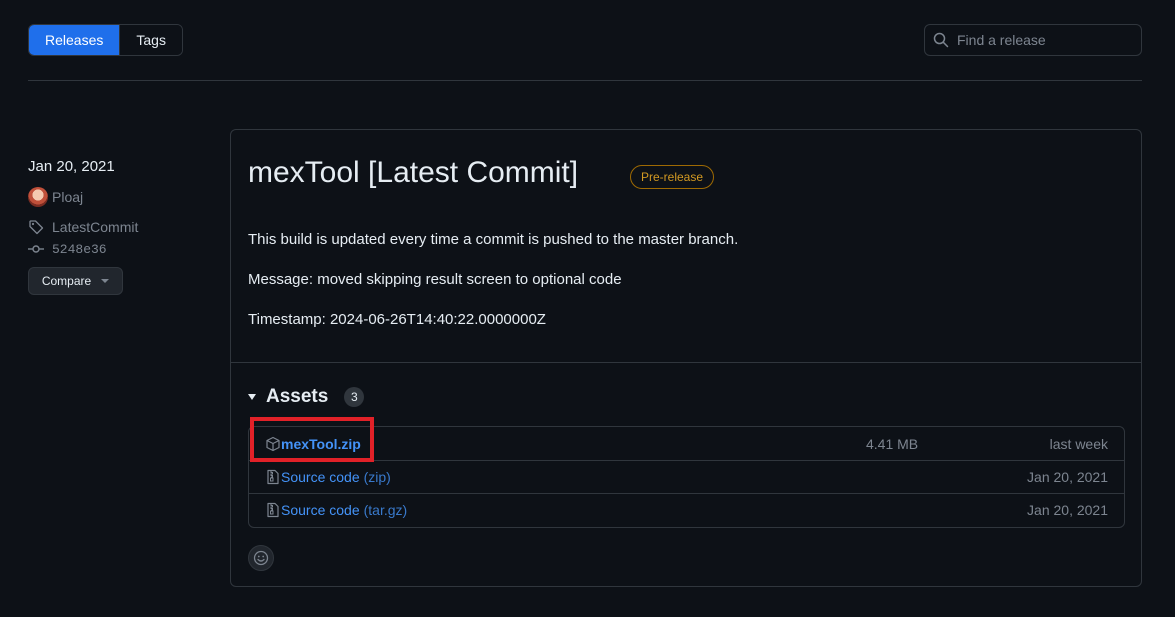 This screenshot has width=1175, height=617. What do you see at coordinates (252, 397) in the screenshot?
I see `triangle-down-icon` at bounding box center [252, 397].